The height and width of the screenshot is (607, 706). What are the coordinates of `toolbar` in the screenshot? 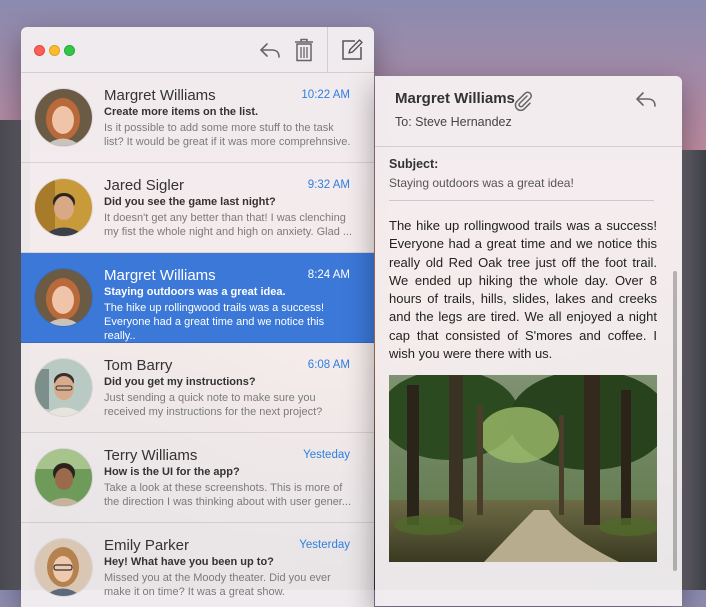 It's located at (197, 50).